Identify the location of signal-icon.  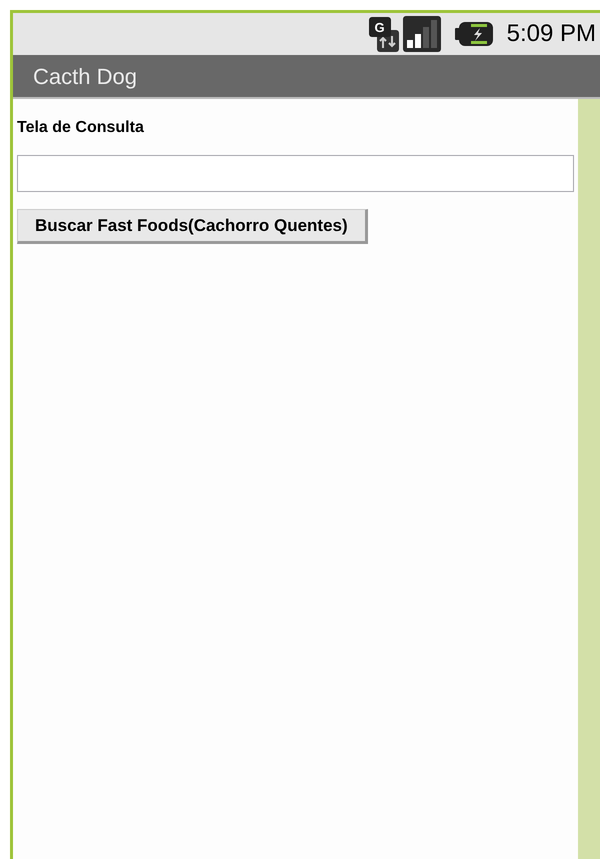
(421, 34).